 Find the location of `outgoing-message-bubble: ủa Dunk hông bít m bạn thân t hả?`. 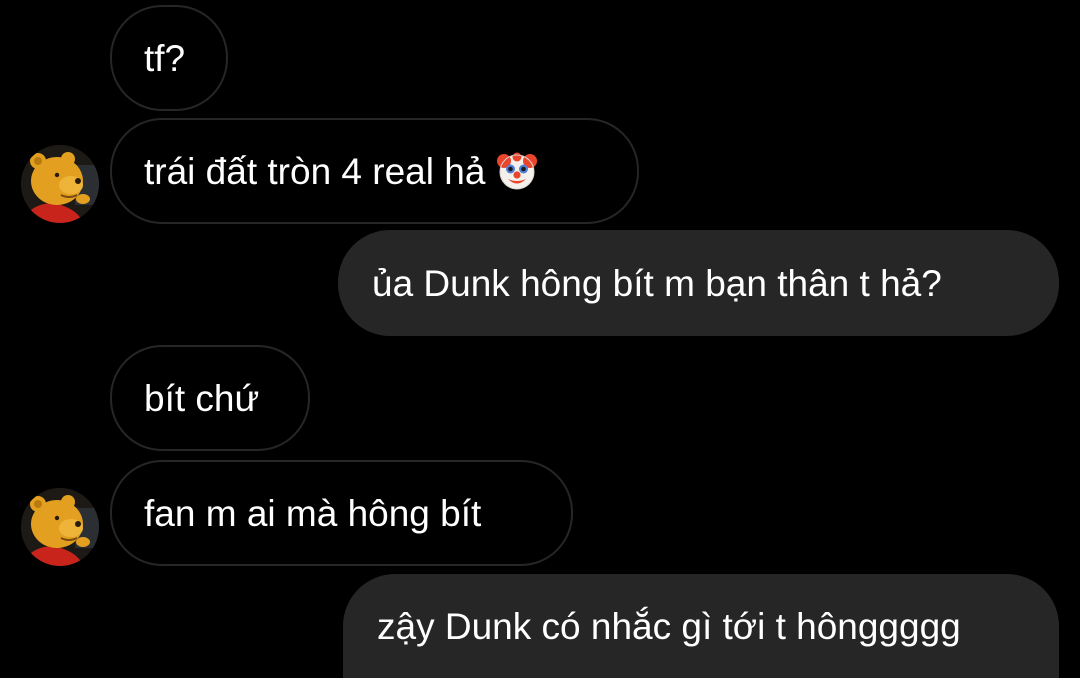

outgoing-message-bubble: ủa Dunk hông bít m bạn thân t hả? is located at coordinates (698, 283).